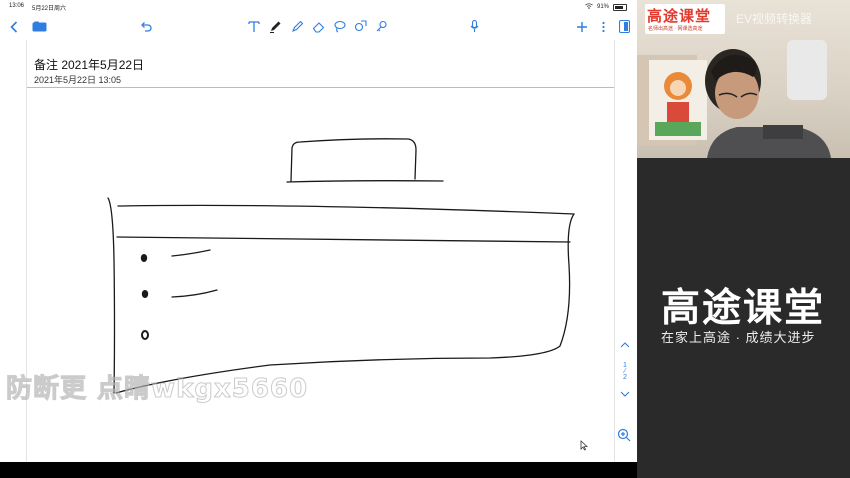 Image resolution: width=850 pixels, height=478 pixels. I want to click on stroke-inner-line, so click(343, 239).